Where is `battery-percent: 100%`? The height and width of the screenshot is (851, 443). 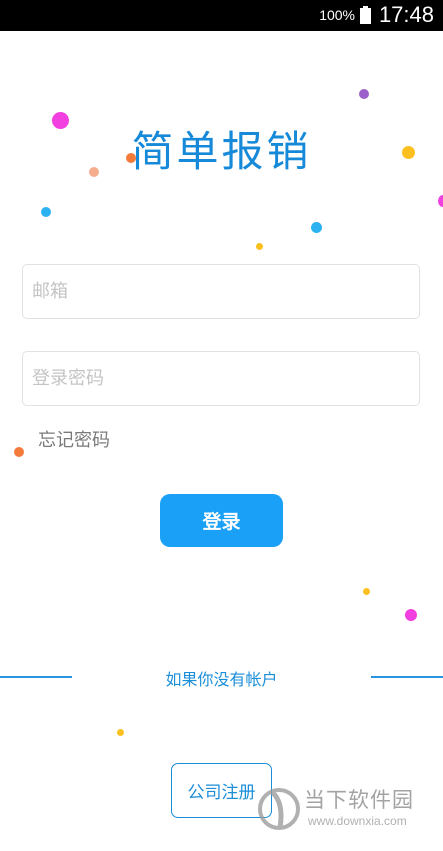 battery-percent: 100% is located at coordinates (337, 15).